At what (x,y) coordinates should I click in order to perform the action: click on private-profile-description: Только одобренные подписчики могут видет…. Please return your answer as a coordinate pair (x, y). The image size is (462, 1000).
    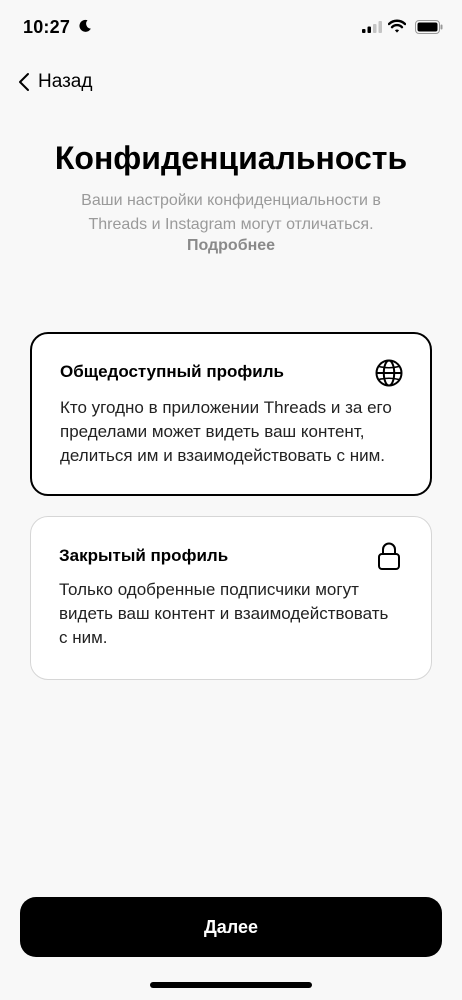
    Looking at the image, I should click on (224, 613).